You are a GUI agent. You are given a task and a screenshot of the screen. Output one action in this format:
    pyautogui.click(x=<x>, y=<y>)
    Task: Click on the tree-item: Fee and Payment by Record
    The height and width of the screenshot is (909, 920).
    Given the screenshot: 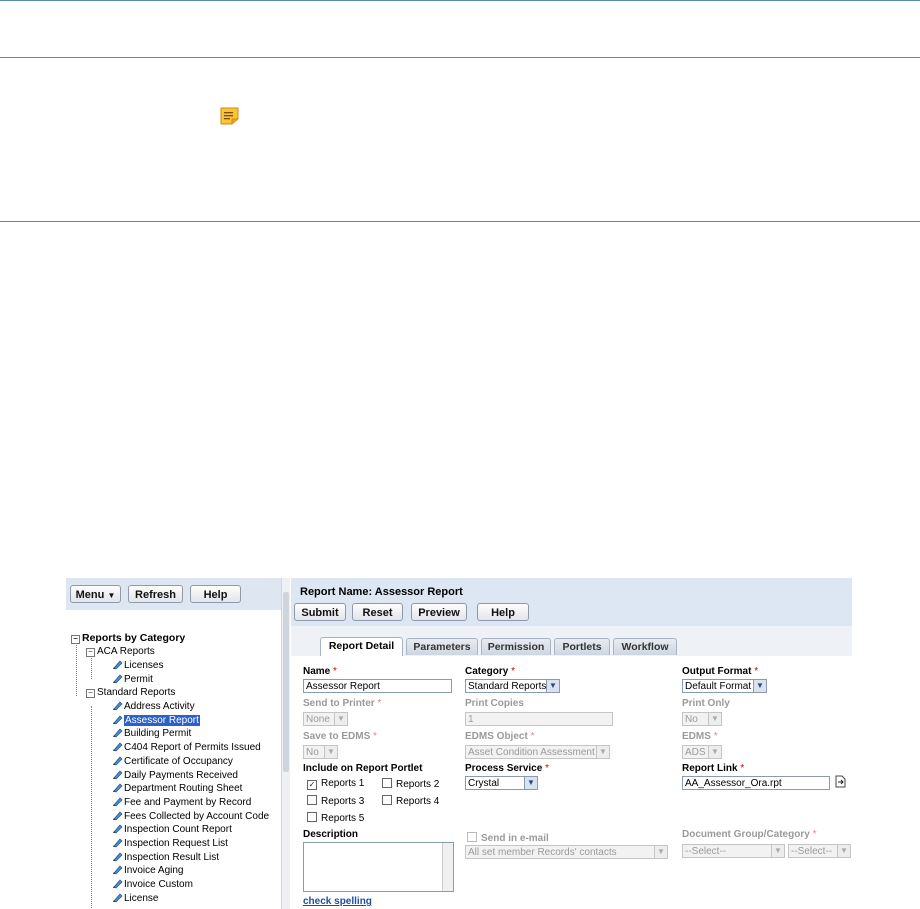 What is the action you would take?
    pyautogui.click(x=181, y=802)
    